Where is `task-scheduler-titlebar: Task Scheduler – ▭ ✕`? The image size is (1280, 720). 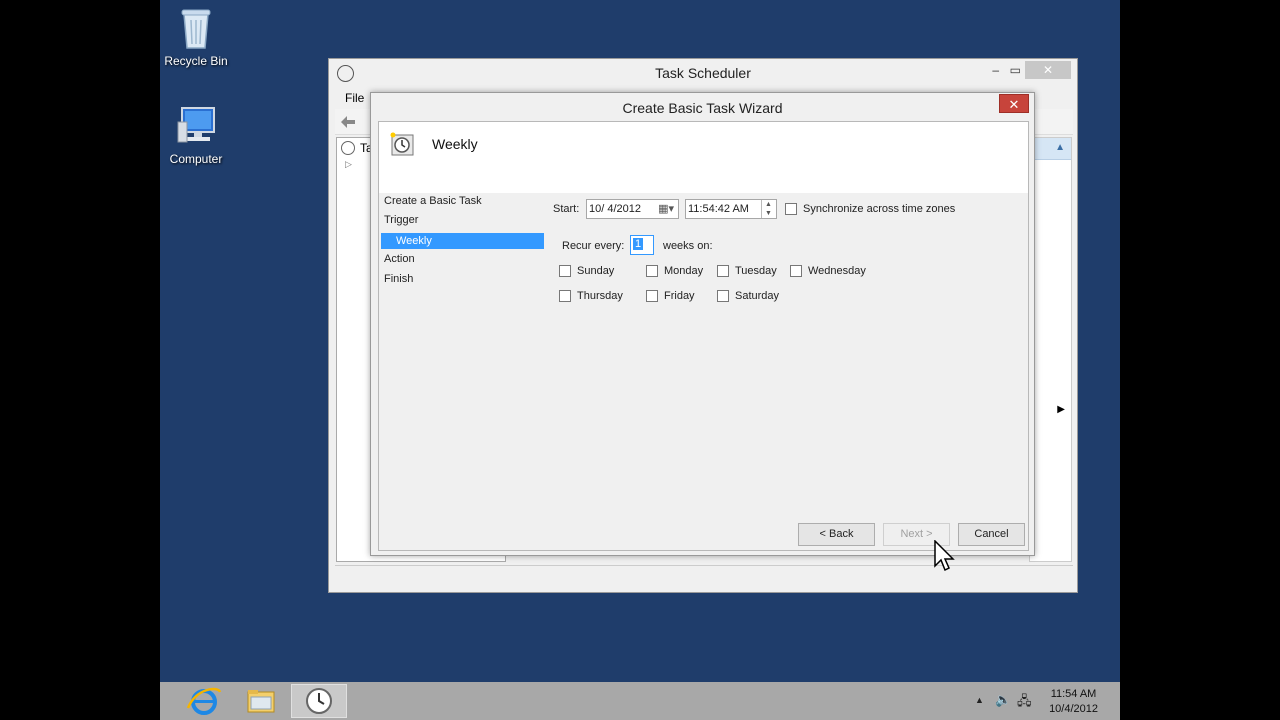 task-scheduler-titlebar: Task Scheduler – ▭ ✕ is located at coordinates (703, 74).